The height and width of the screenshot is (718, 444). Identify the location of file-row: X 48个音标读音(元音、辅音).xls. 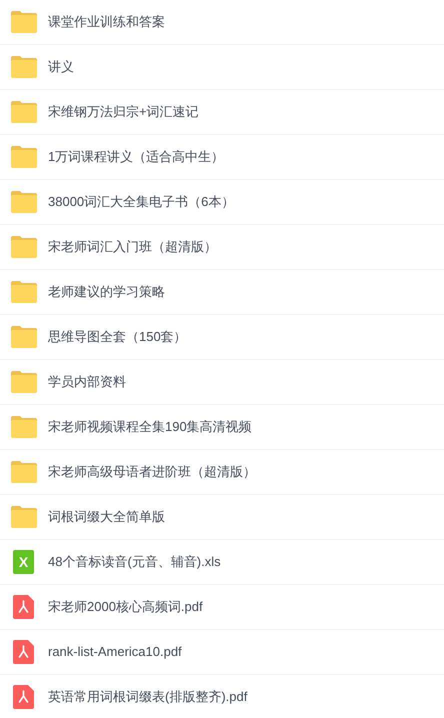
(222, 562).